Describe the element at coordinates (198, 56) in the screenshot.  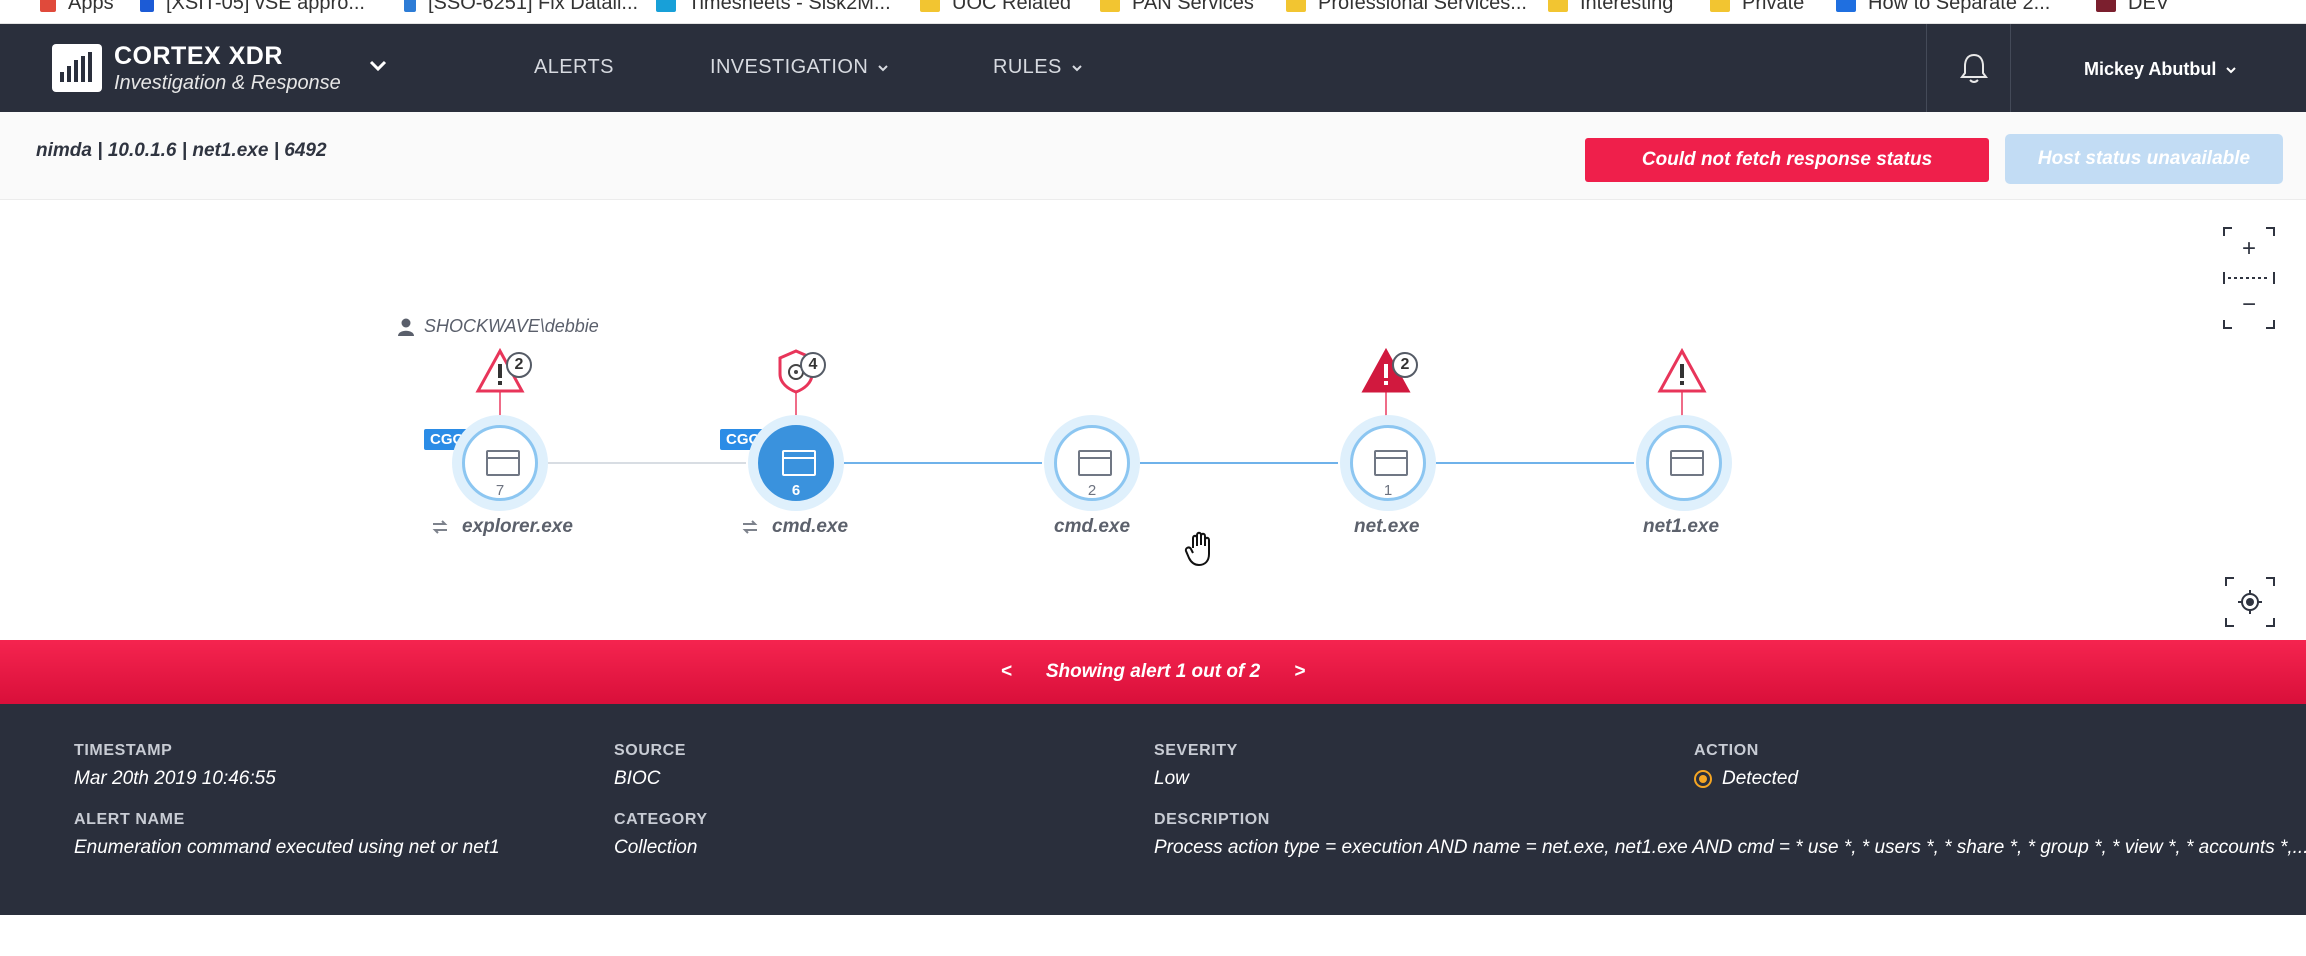
I see `brand-title: CORTEX XDR` at that location.